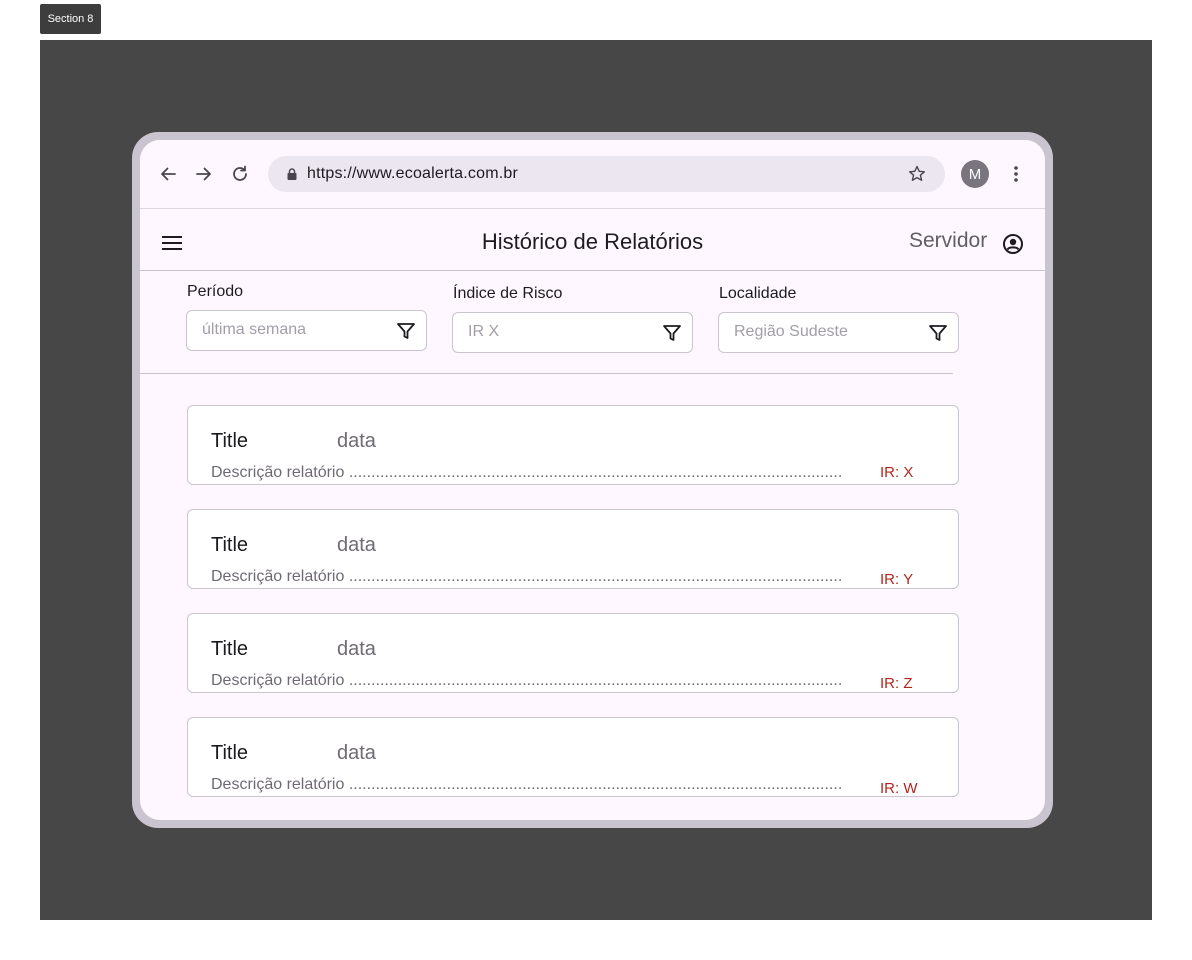  I want to click on filter-periodo, so click(306, 330).